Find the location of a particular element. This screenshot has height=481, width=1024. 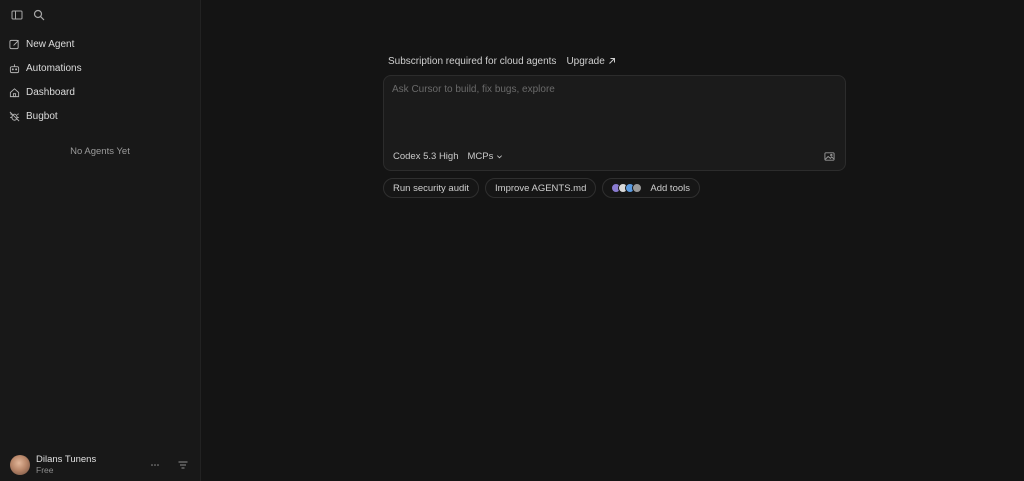

chip-label: Run security audit is located at coordinates (431, 188).